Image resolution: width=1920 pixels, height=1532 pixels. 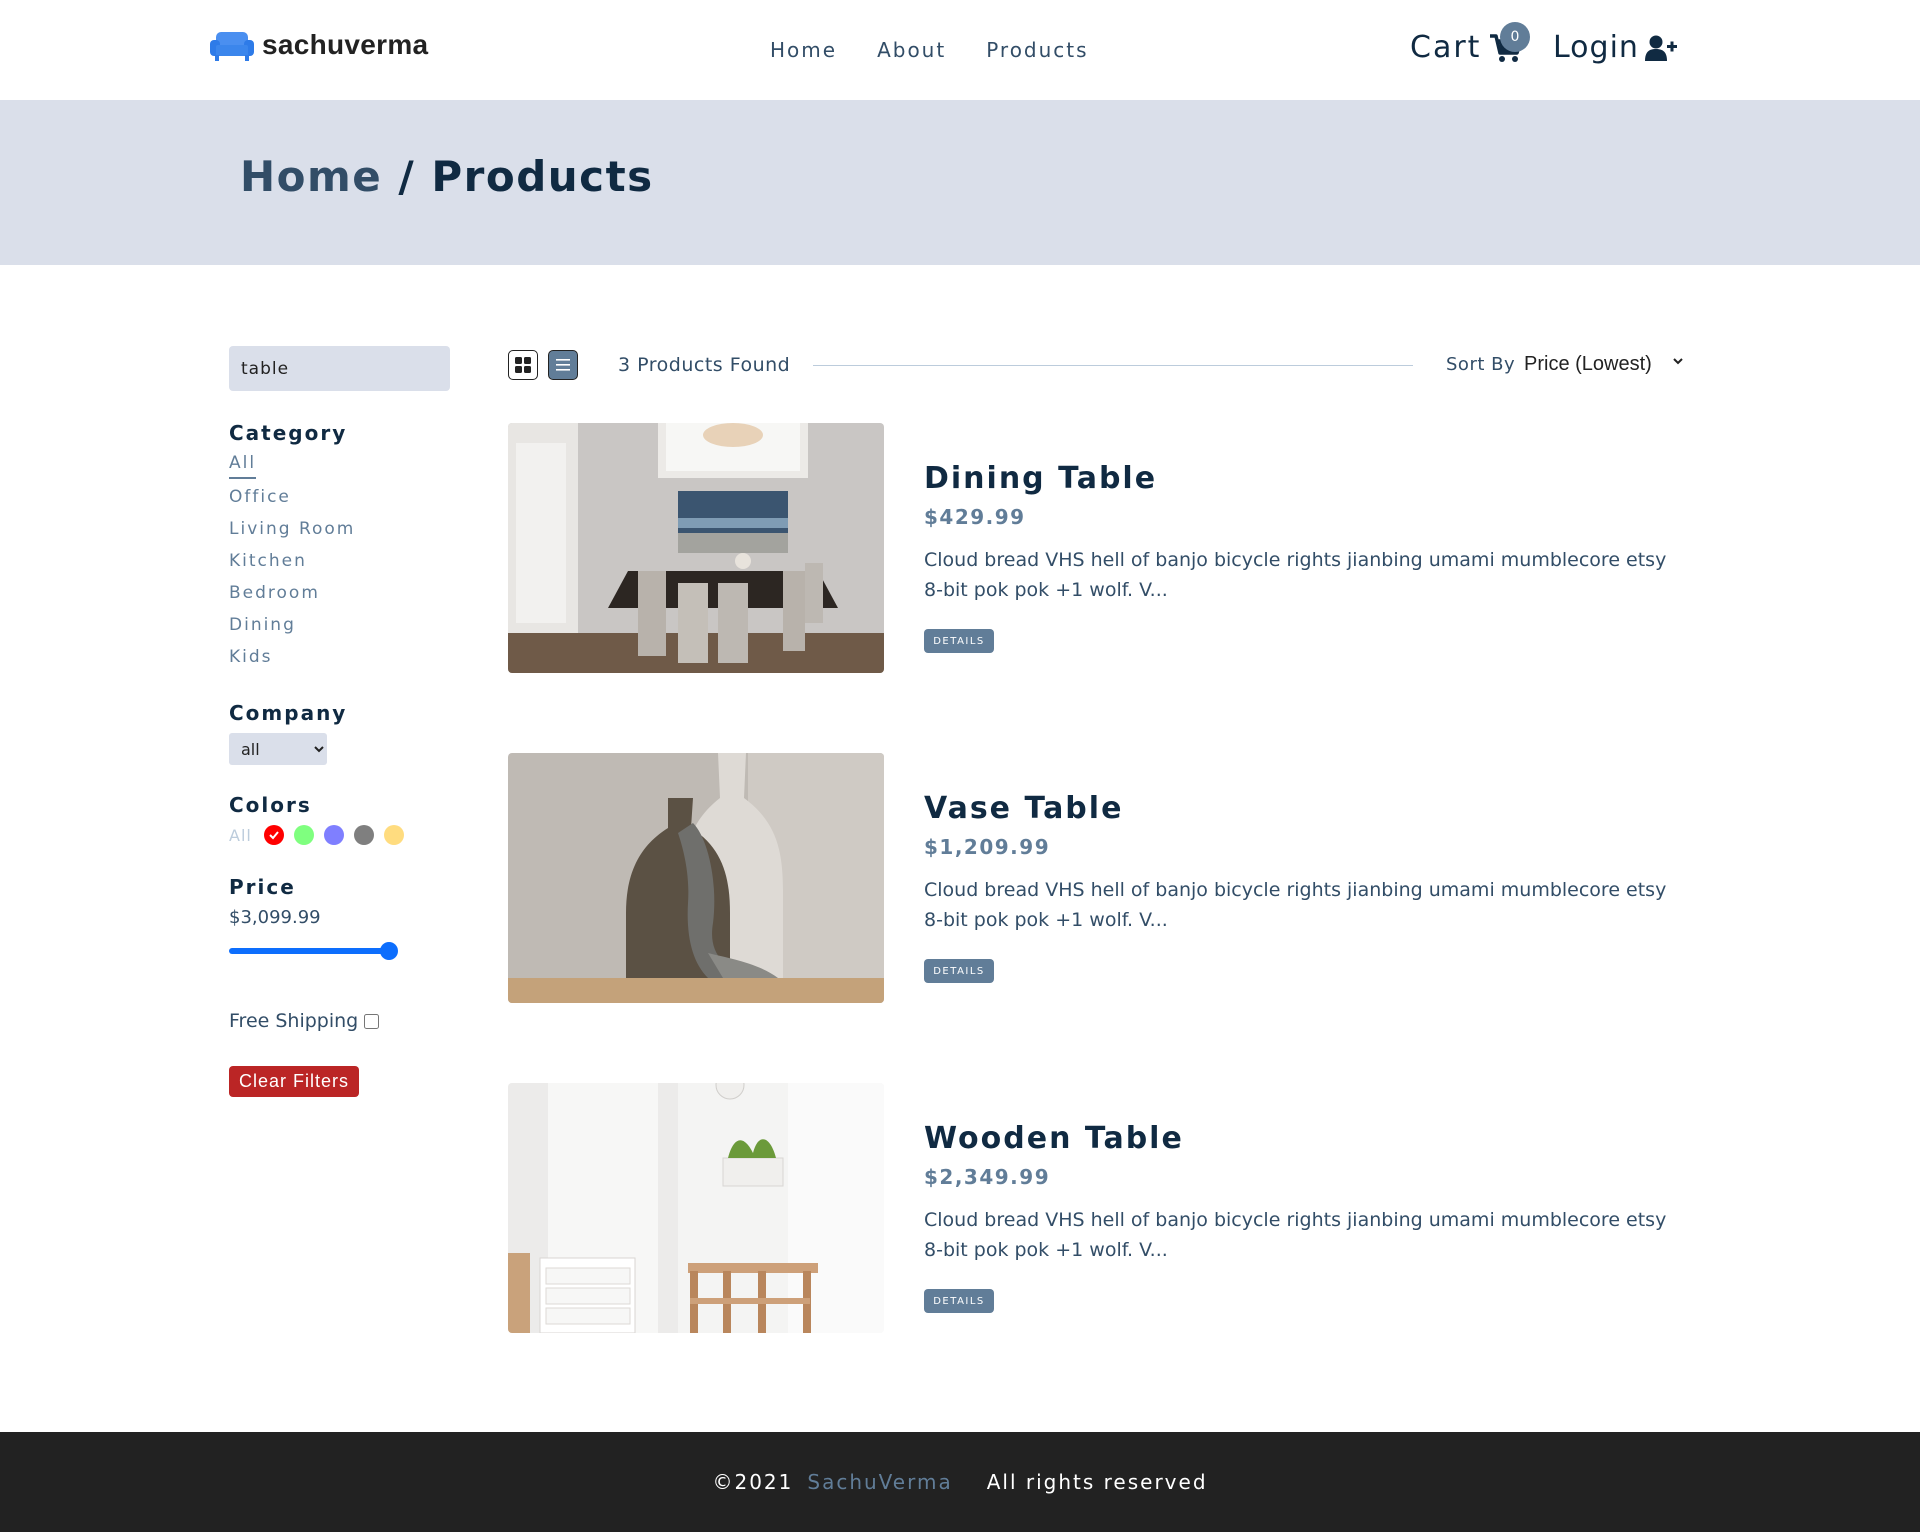 I want to click on sort-label: Sort By, so click(x=1481, y=364).